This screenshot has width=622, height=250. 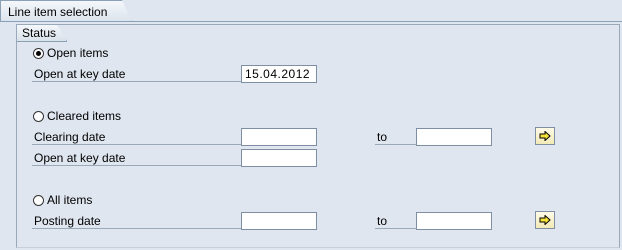 I want to click on clearing-date-multiple-selection-button, so click(x=545, y=136).